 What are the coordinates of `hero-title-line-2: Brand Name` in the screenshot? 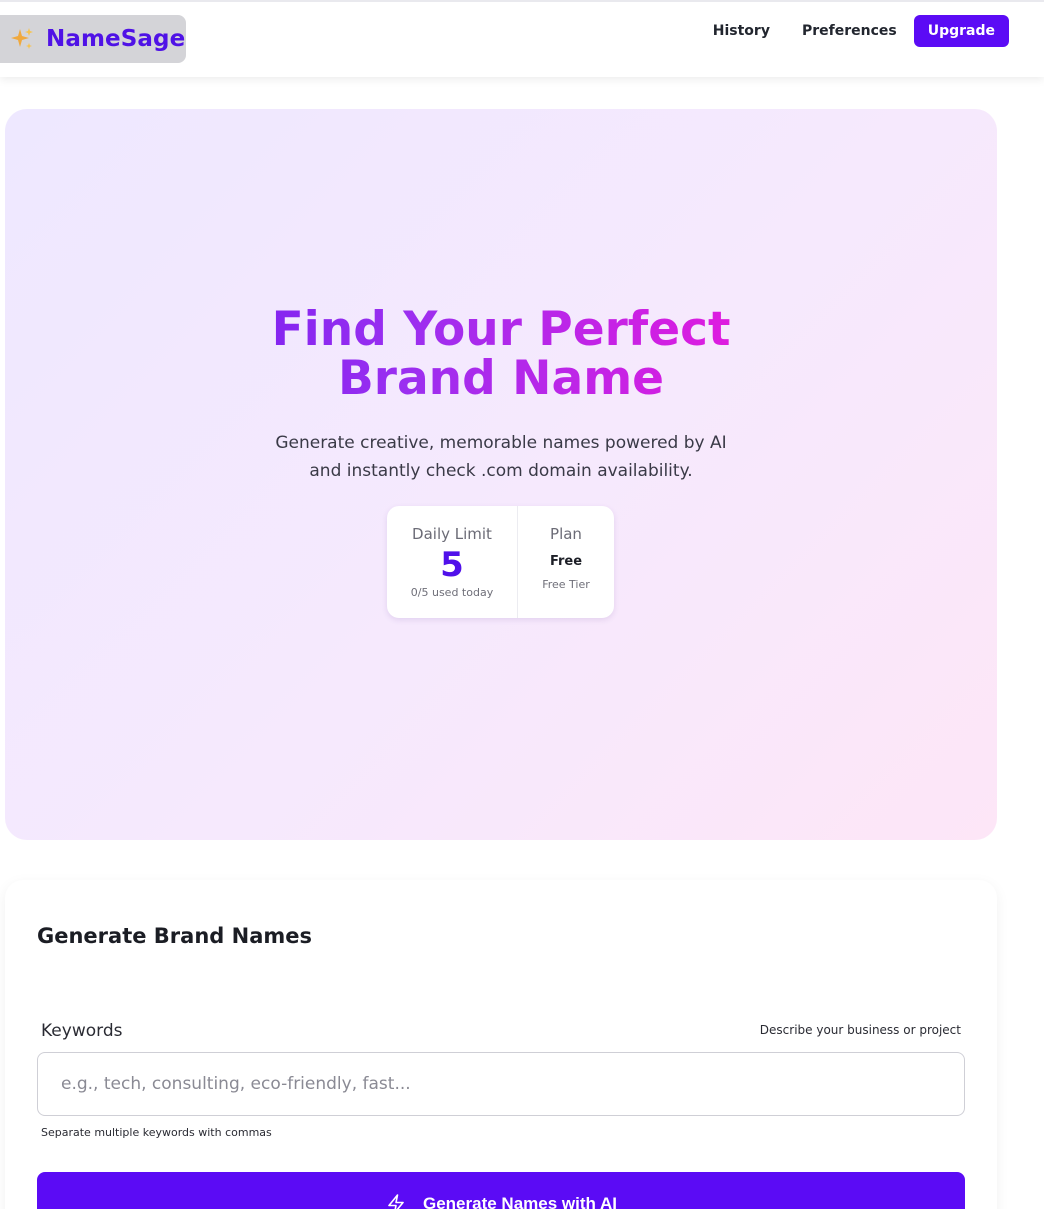 It's located at (501, 378).